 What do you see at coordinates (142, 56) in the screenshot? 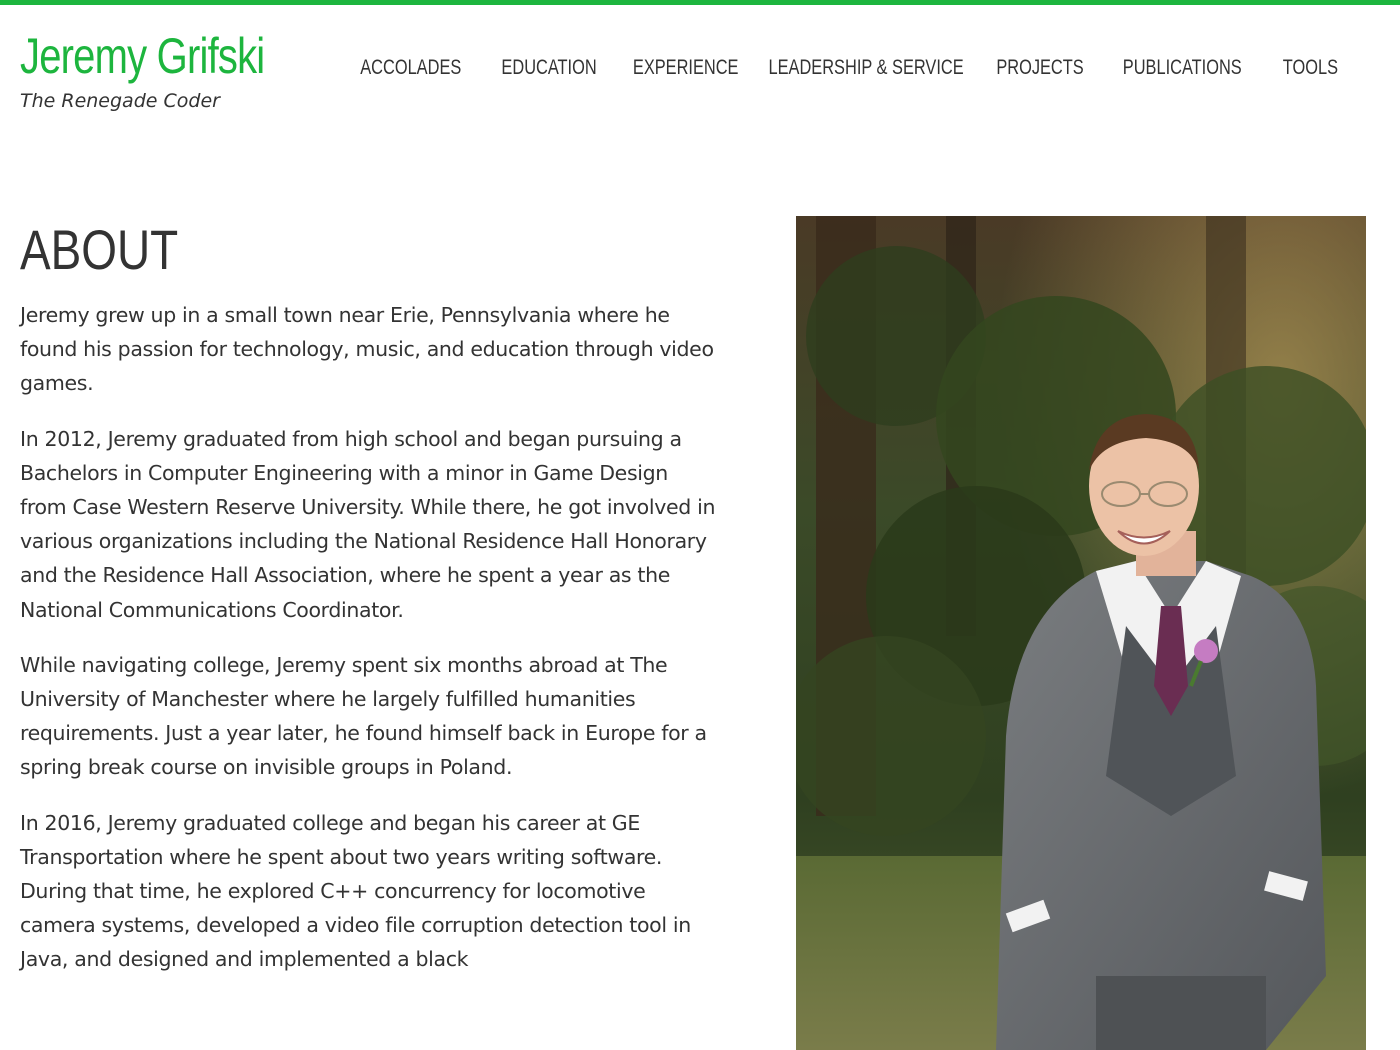
I see `site-title-link: Jeremy Grifski` at bounding box center [142, 56].